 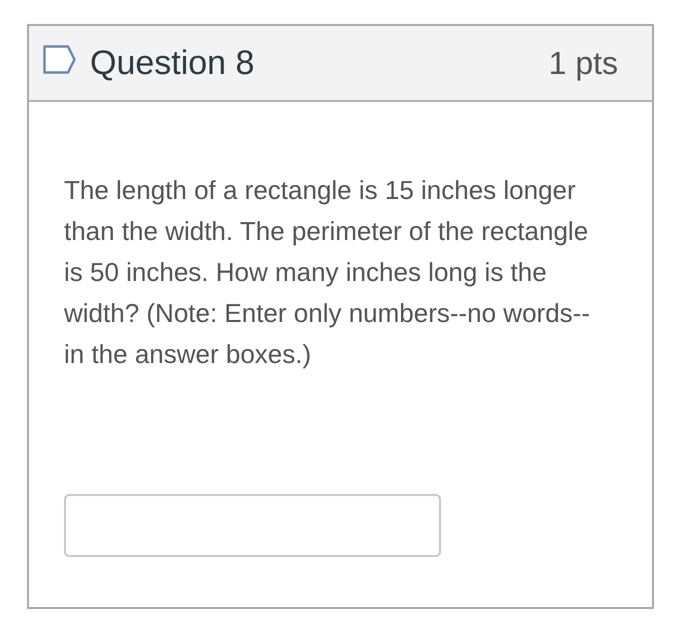 I want to click on answer-field, so click(x=252, y=525).